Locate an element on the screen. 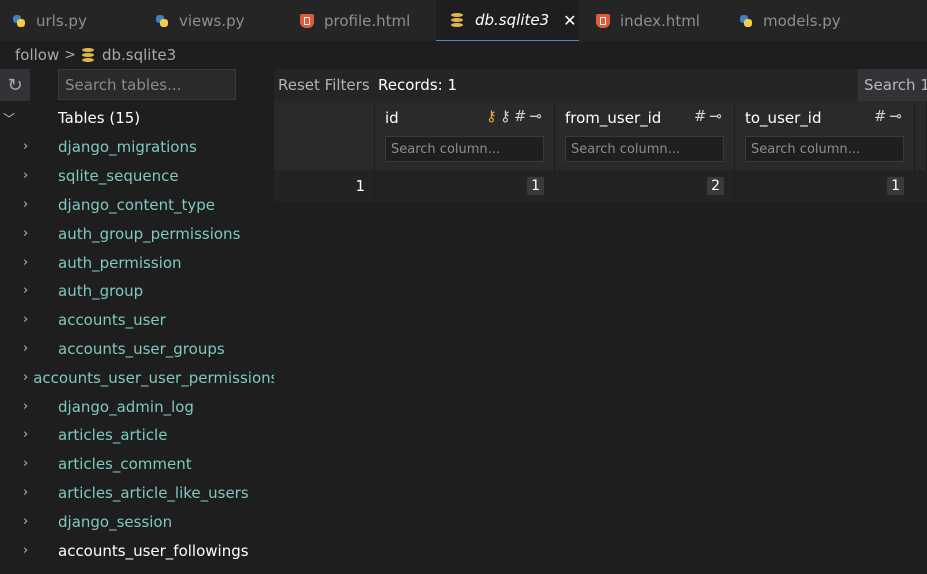  tables-group-header: ﹀ Tables (15) is located at coordinates (70, 118).